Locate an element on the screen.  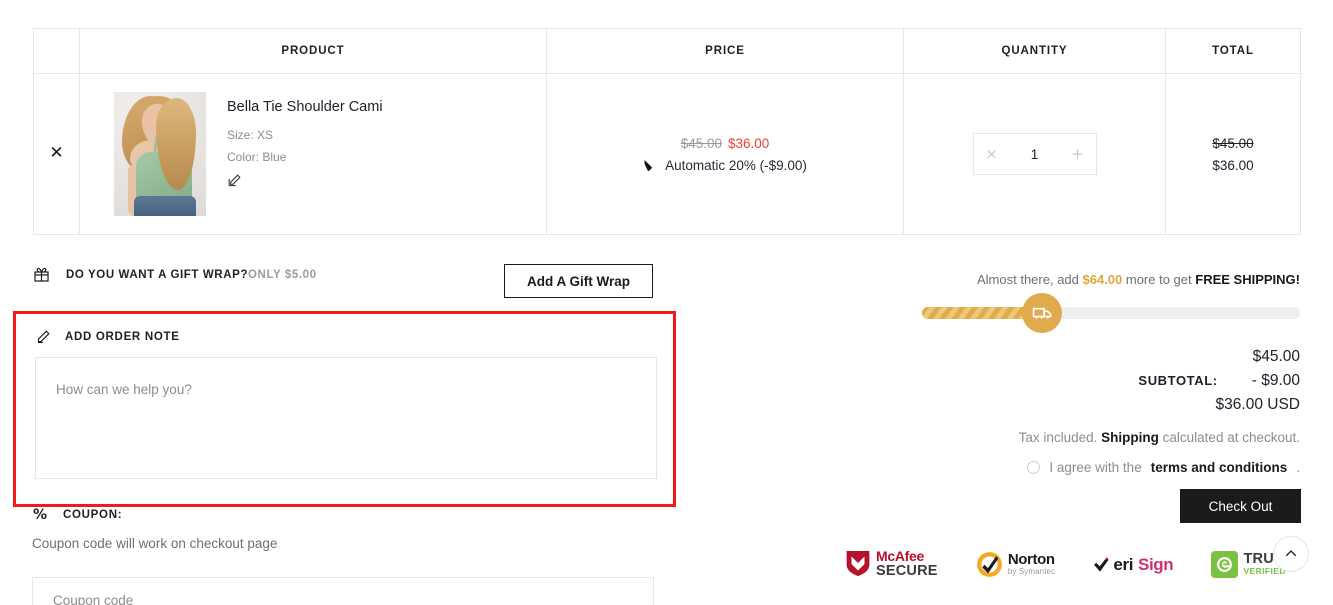
agreement-text-prefix: I agree with the is located at coordinates (1095, 467).